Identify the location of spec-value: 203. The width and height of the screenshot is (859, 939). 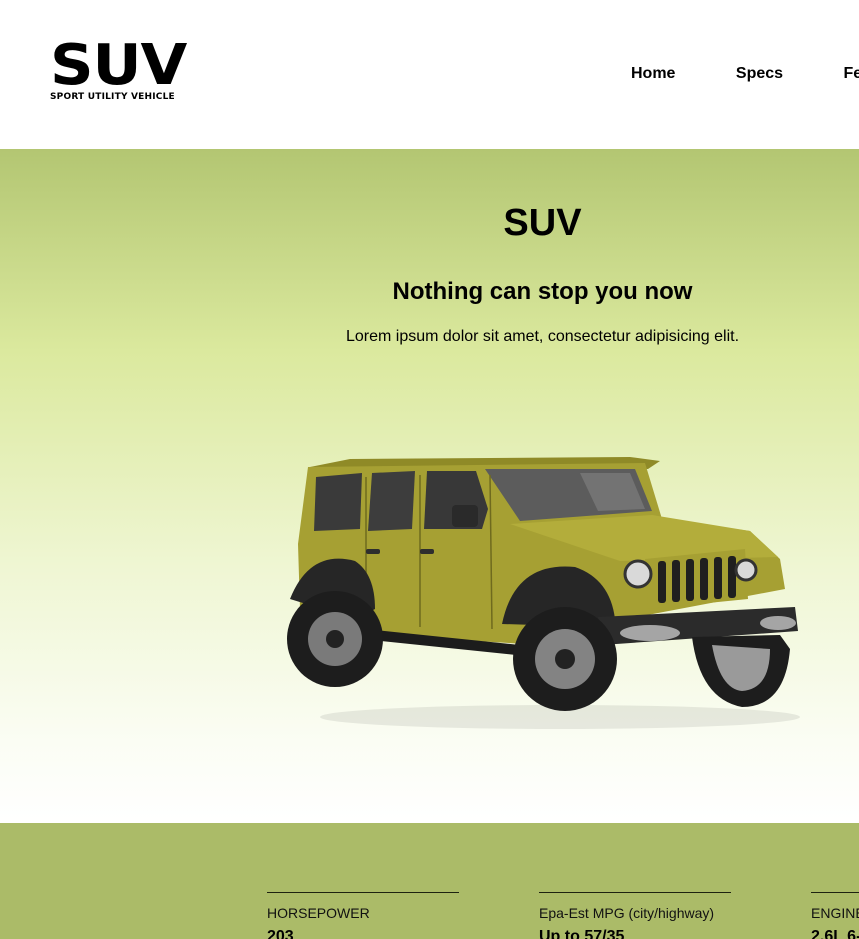
(280, 933).